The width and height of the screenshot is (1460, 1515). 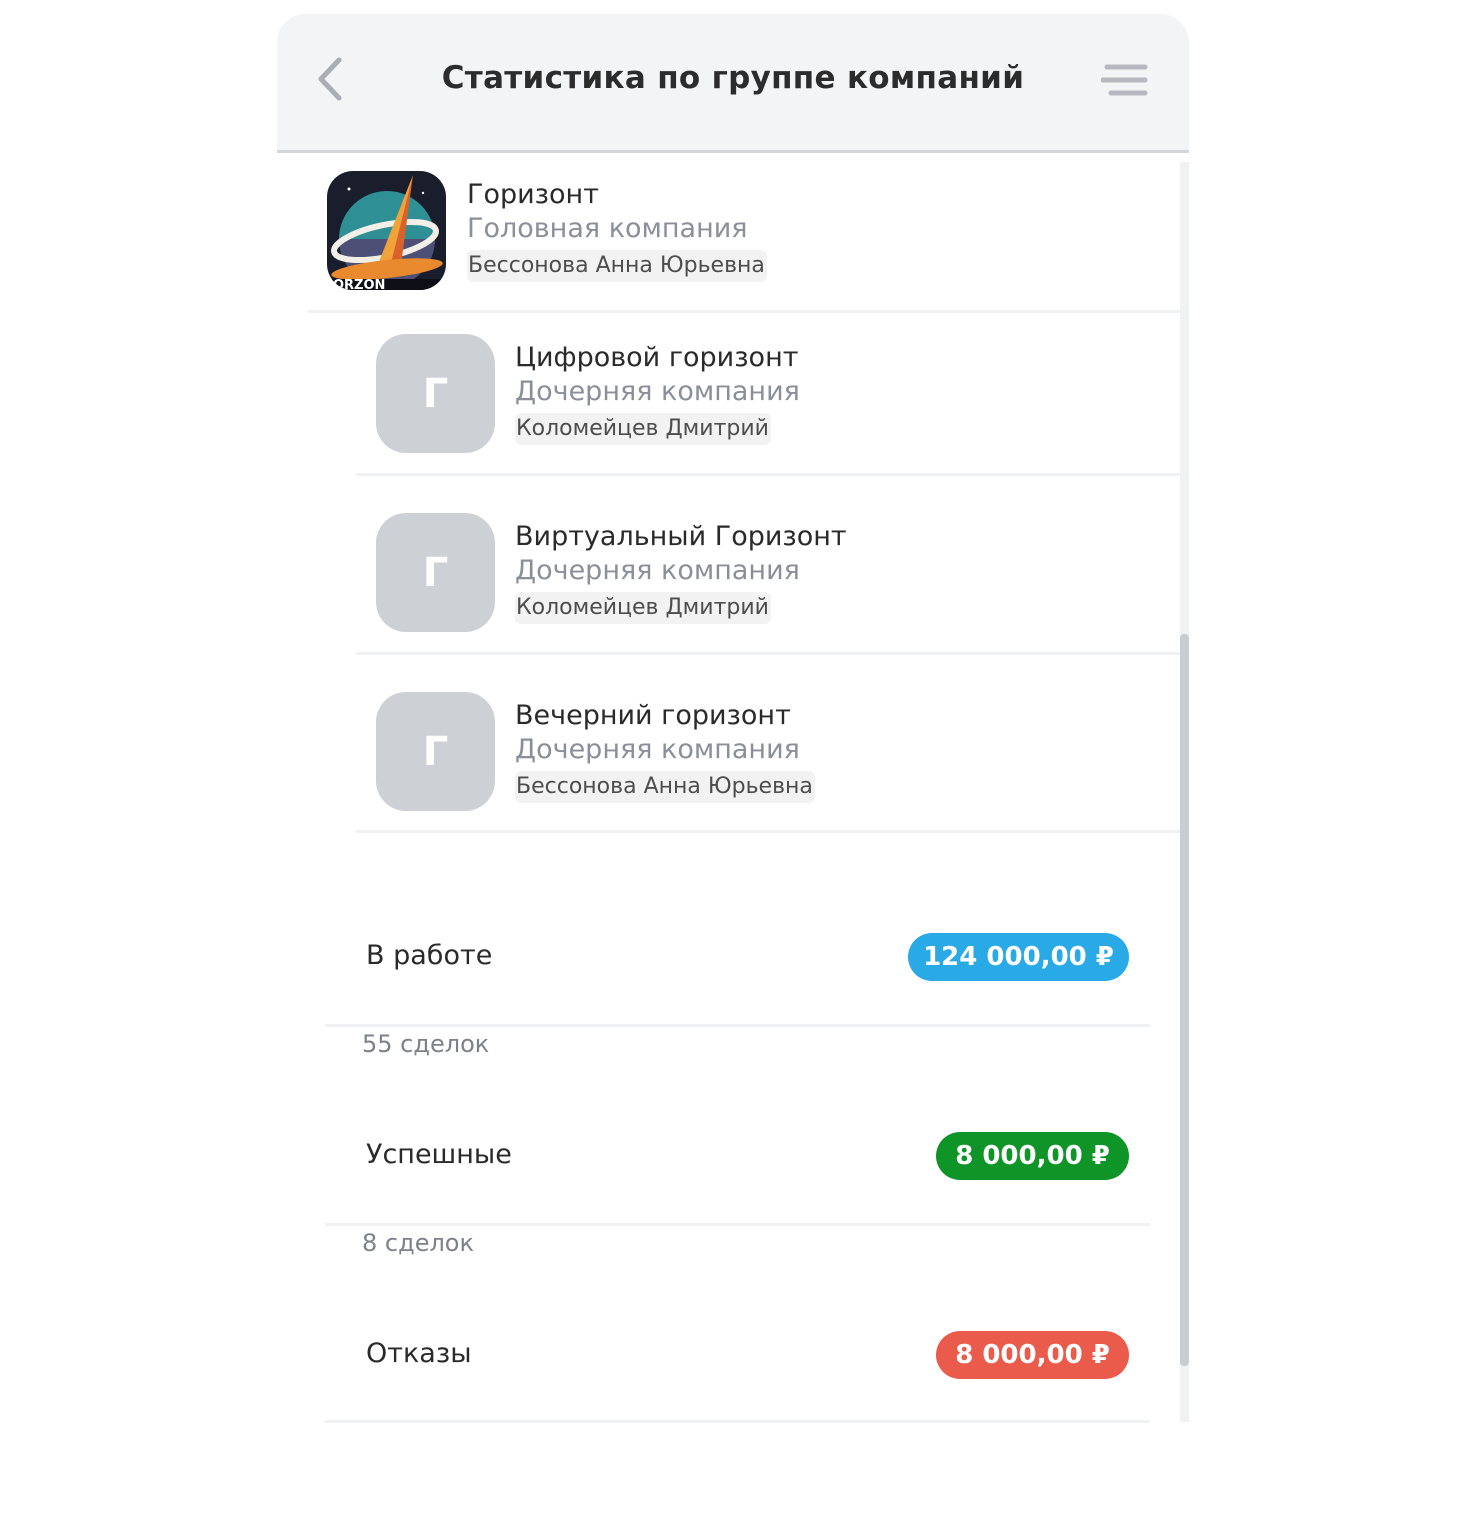 I want to click on page-title: Статистика по группе компаний, so click(x=733, y=78).